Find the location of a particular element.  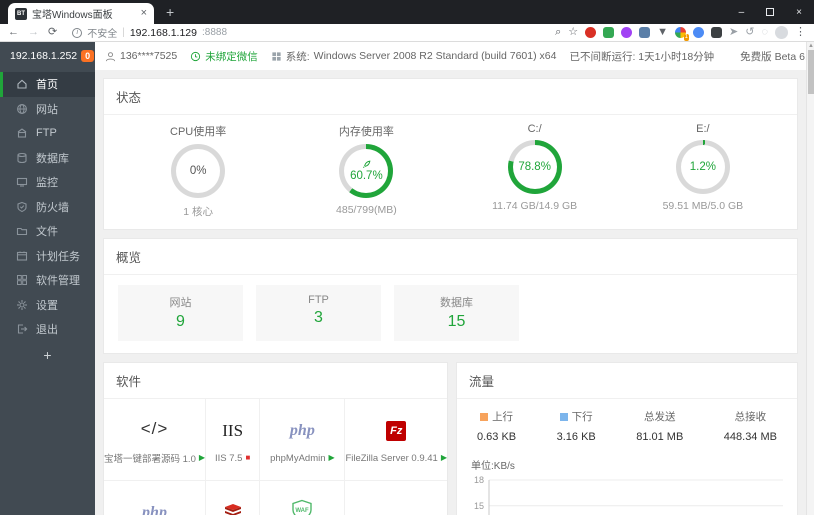

forward-icon: → is located at coordinates (33, 32).